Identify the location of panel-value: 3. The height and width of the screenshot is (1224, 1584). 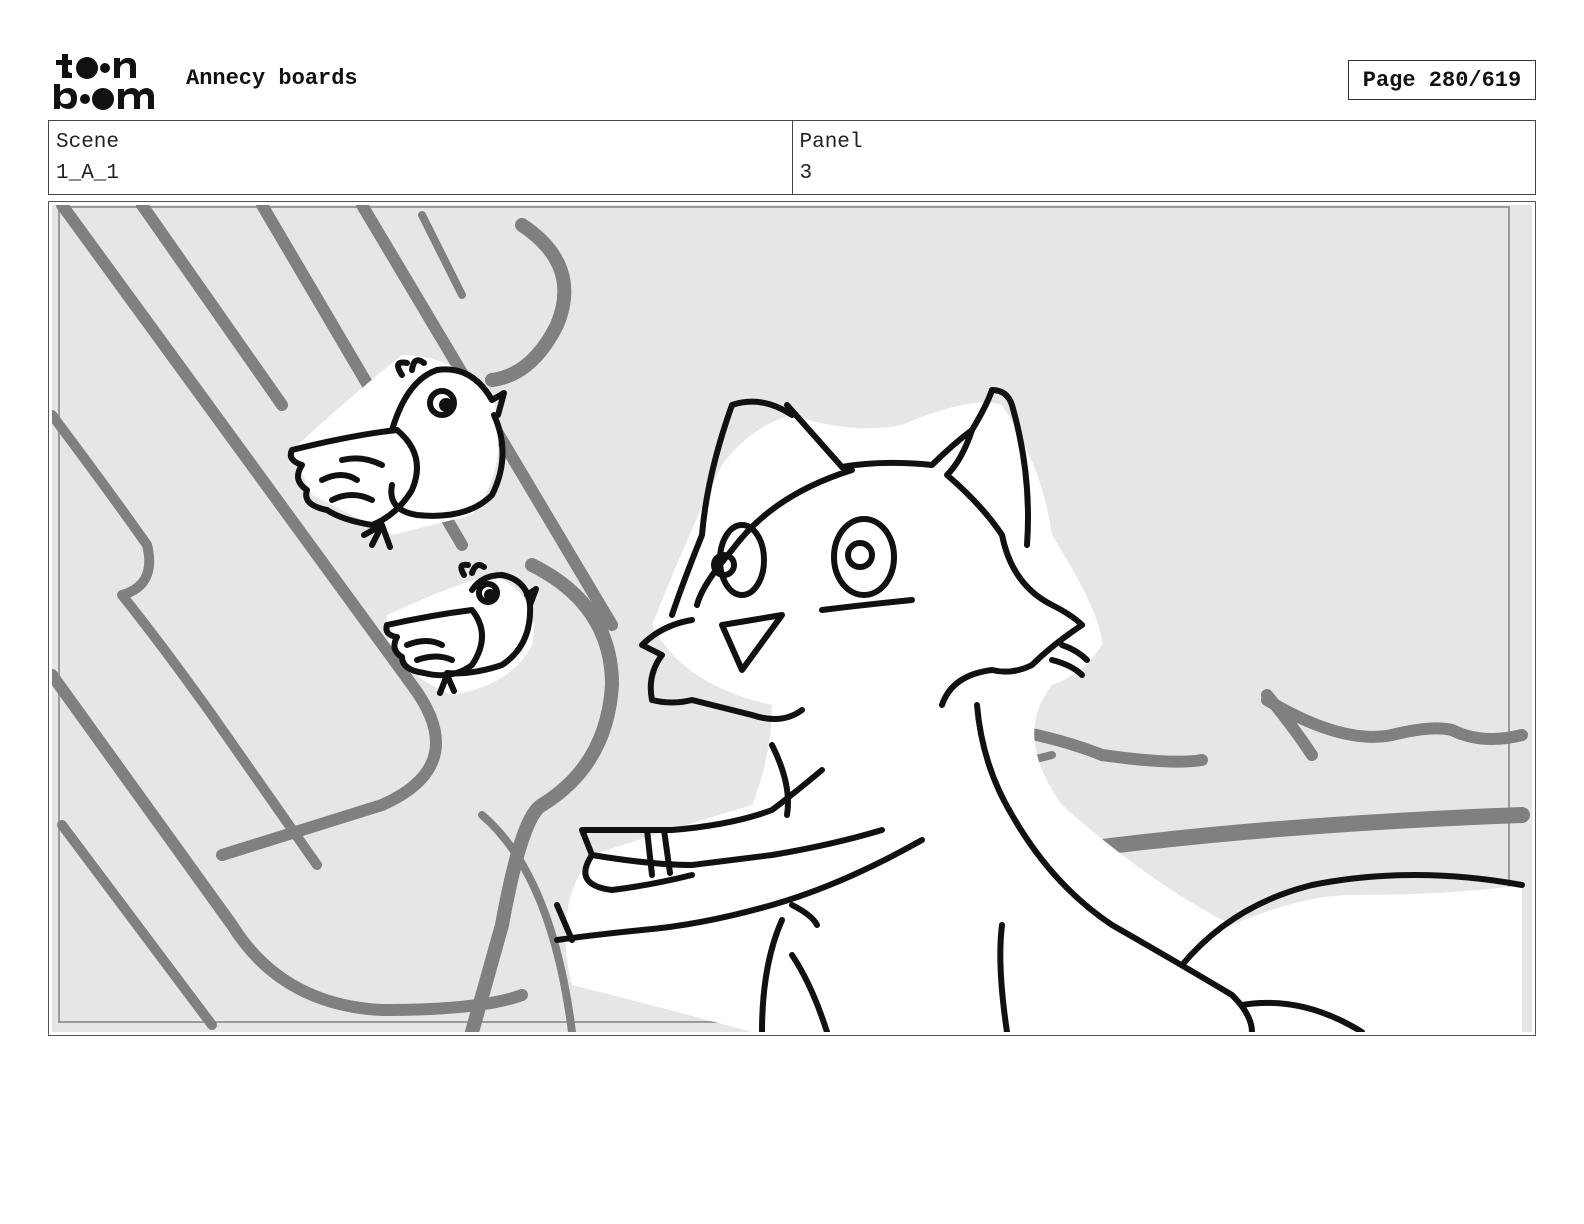
(806, 173).